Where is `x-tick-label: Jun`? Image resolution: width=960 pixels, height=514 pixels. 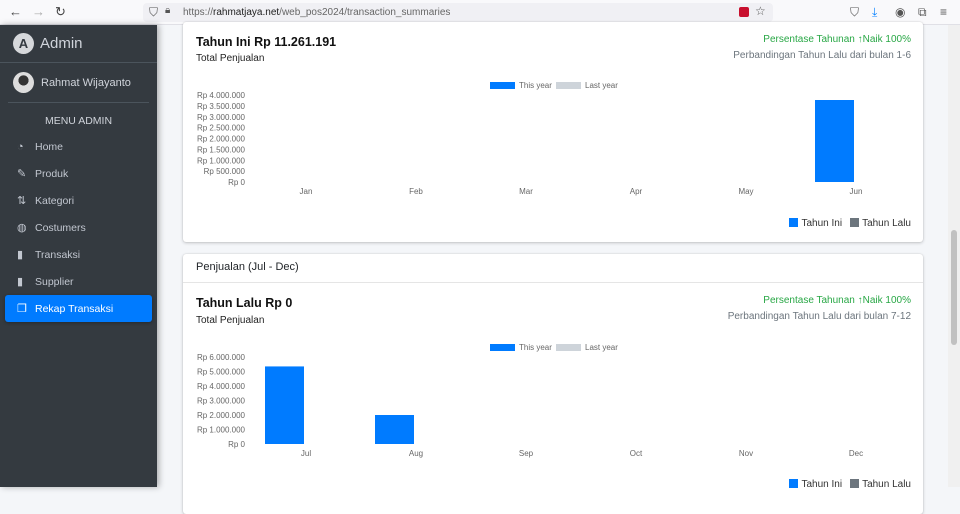
x-tick-label: Jun is located at coordinates (856, 191).